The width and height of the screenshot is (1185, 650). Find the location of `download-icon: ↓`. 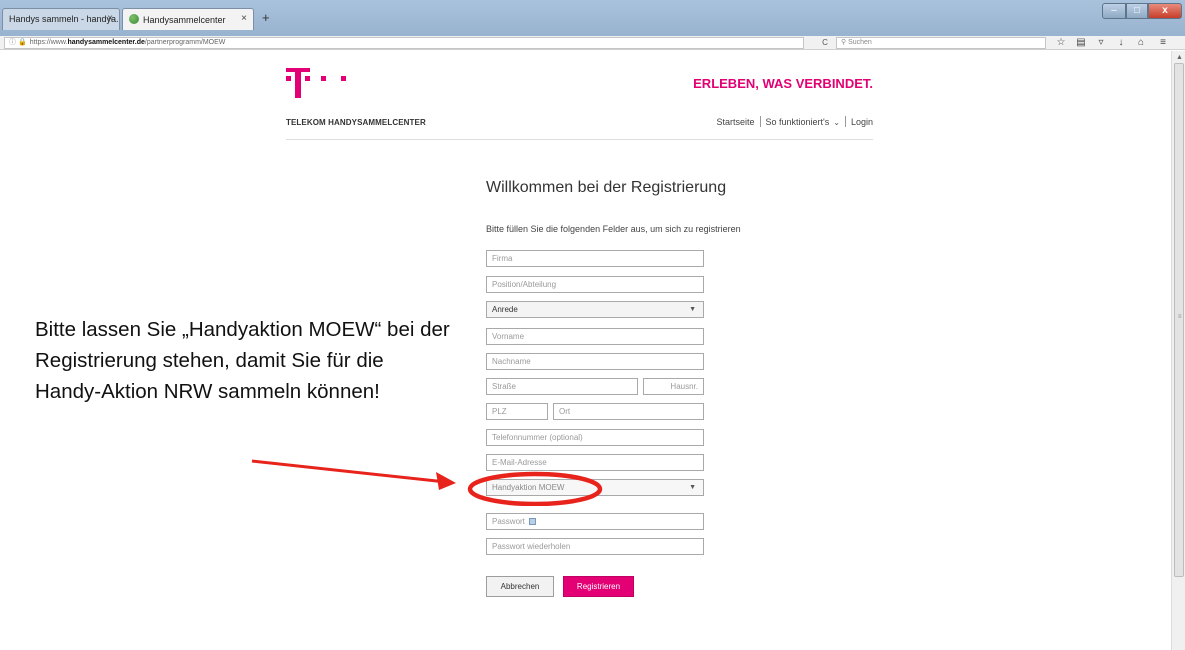

download-icon: ↓ is located at coordinates (1121, 43).